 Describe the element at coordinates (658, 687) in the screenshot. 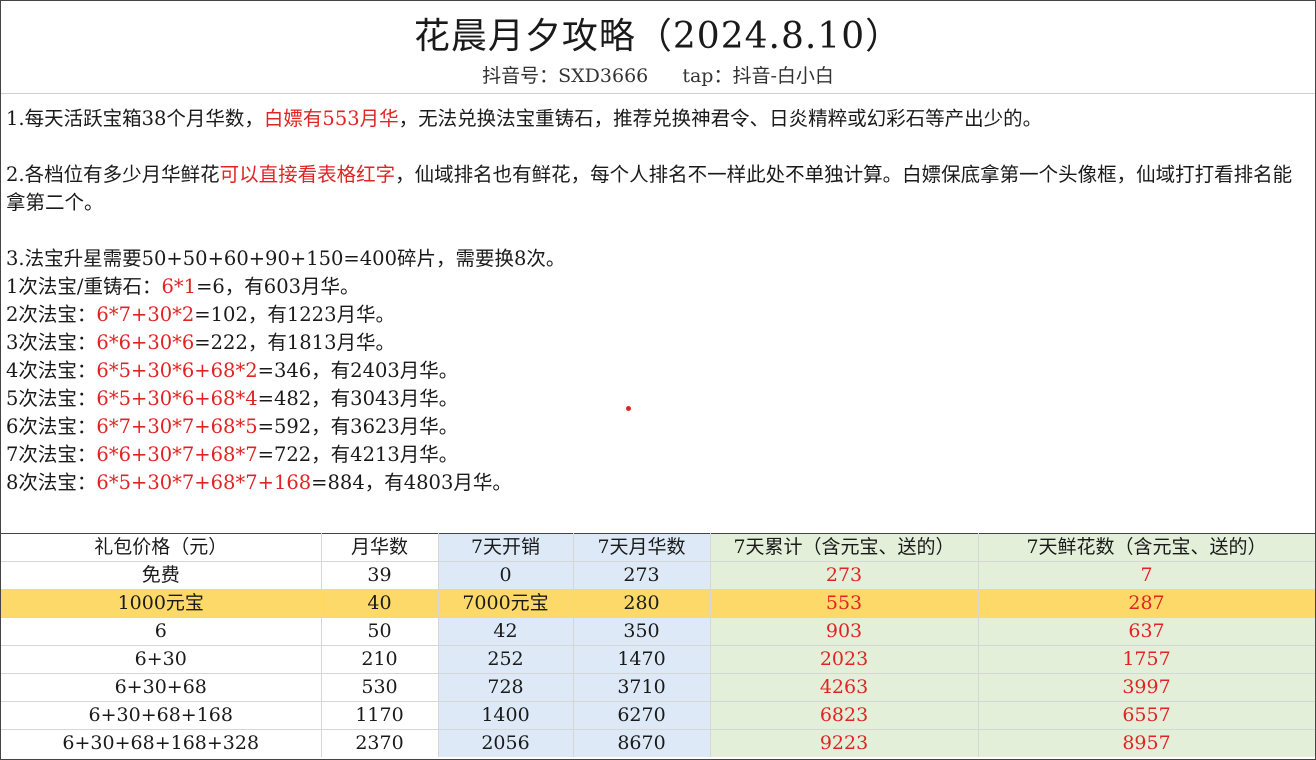

I see `table-row: 6+30+68 530 728 3710 4263 3997` at that location.